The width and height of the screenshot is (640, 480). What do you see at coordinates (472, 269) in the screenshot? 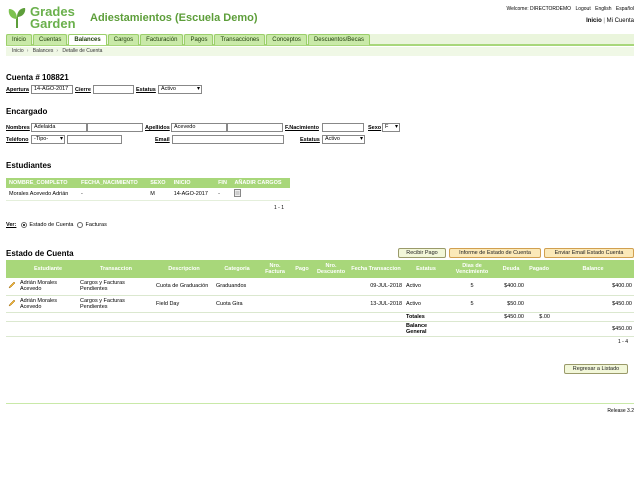
I see `col-dias-vencimiento: Dias de Vencimiento` at bounding box center [472, 269].